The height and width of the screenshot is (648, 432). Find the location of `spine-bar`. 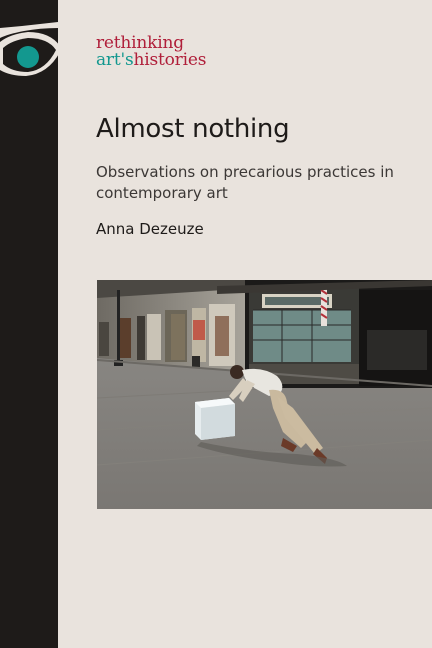

spine-bar is located at coordinates (29, 324).